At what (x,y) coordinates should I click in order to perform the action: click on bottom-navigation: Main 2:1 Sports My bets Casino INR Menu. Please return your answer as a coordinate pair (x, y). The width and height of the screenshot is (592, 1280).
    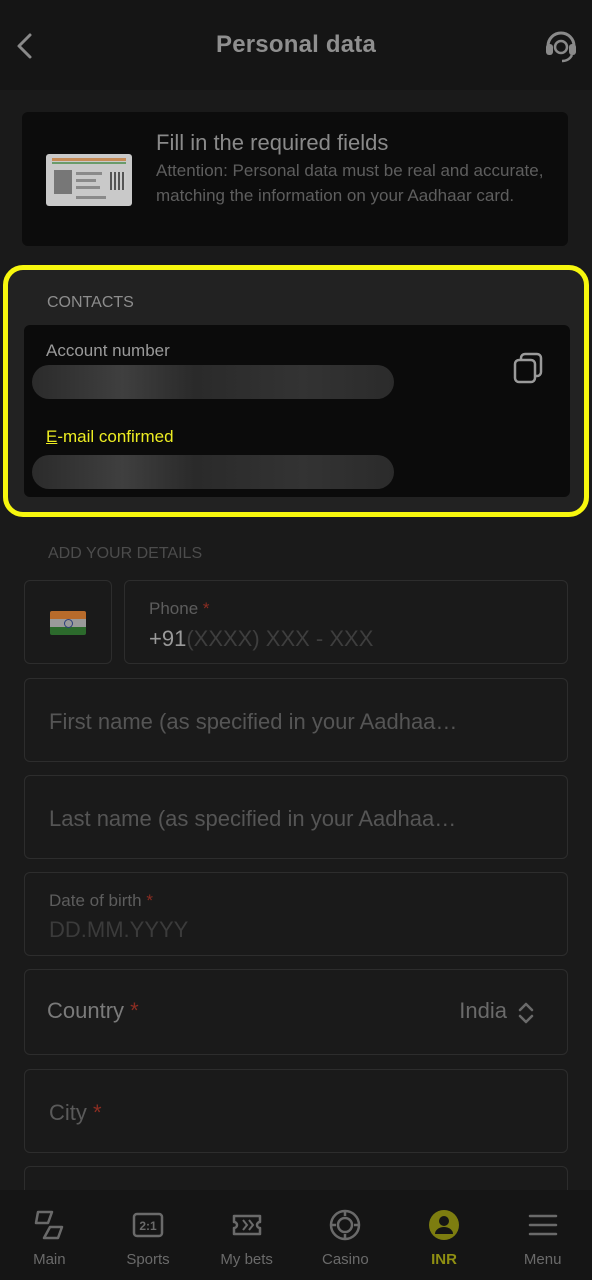
    Looking at the image, I should click on (296, 1235).